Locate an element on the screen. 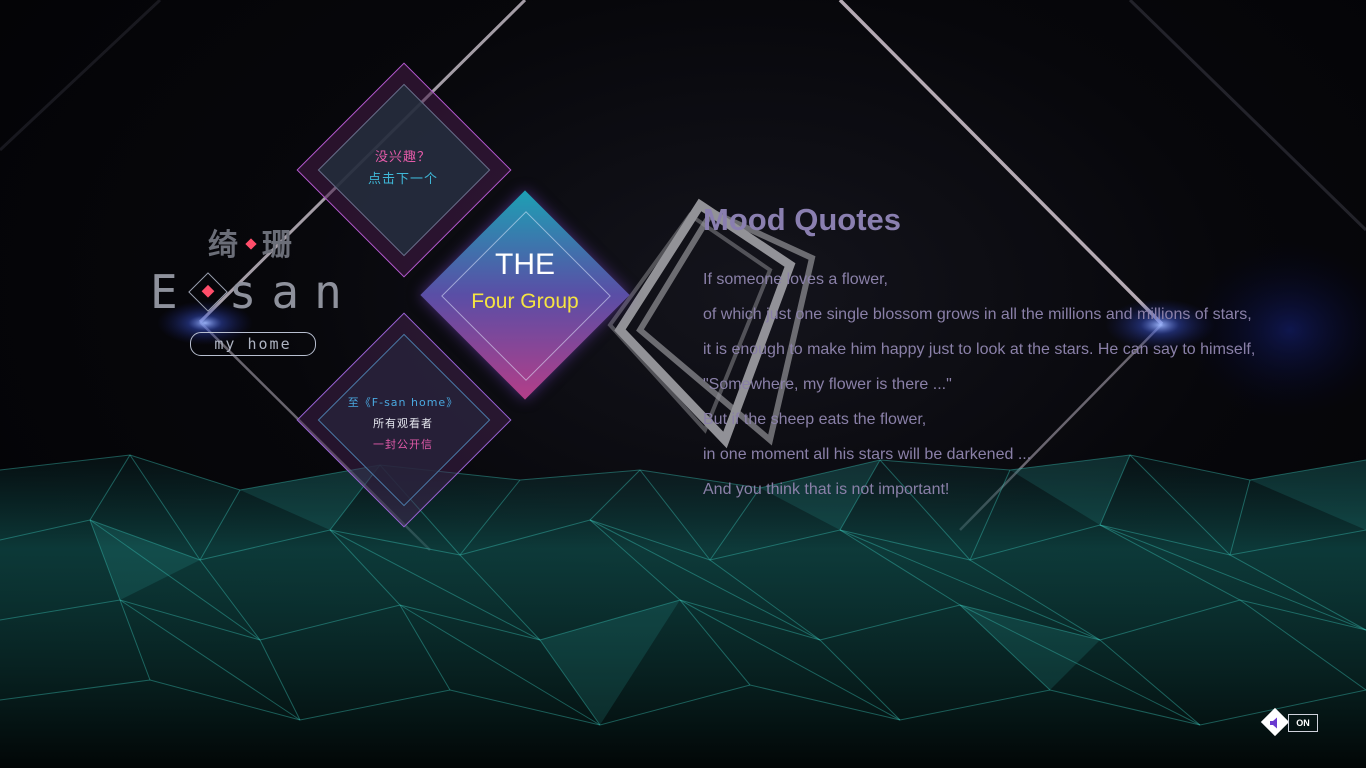 The height and width of the screenshot is (768, 1366). four-group-subtitle: Four Group is located at coordinates (525, 301).